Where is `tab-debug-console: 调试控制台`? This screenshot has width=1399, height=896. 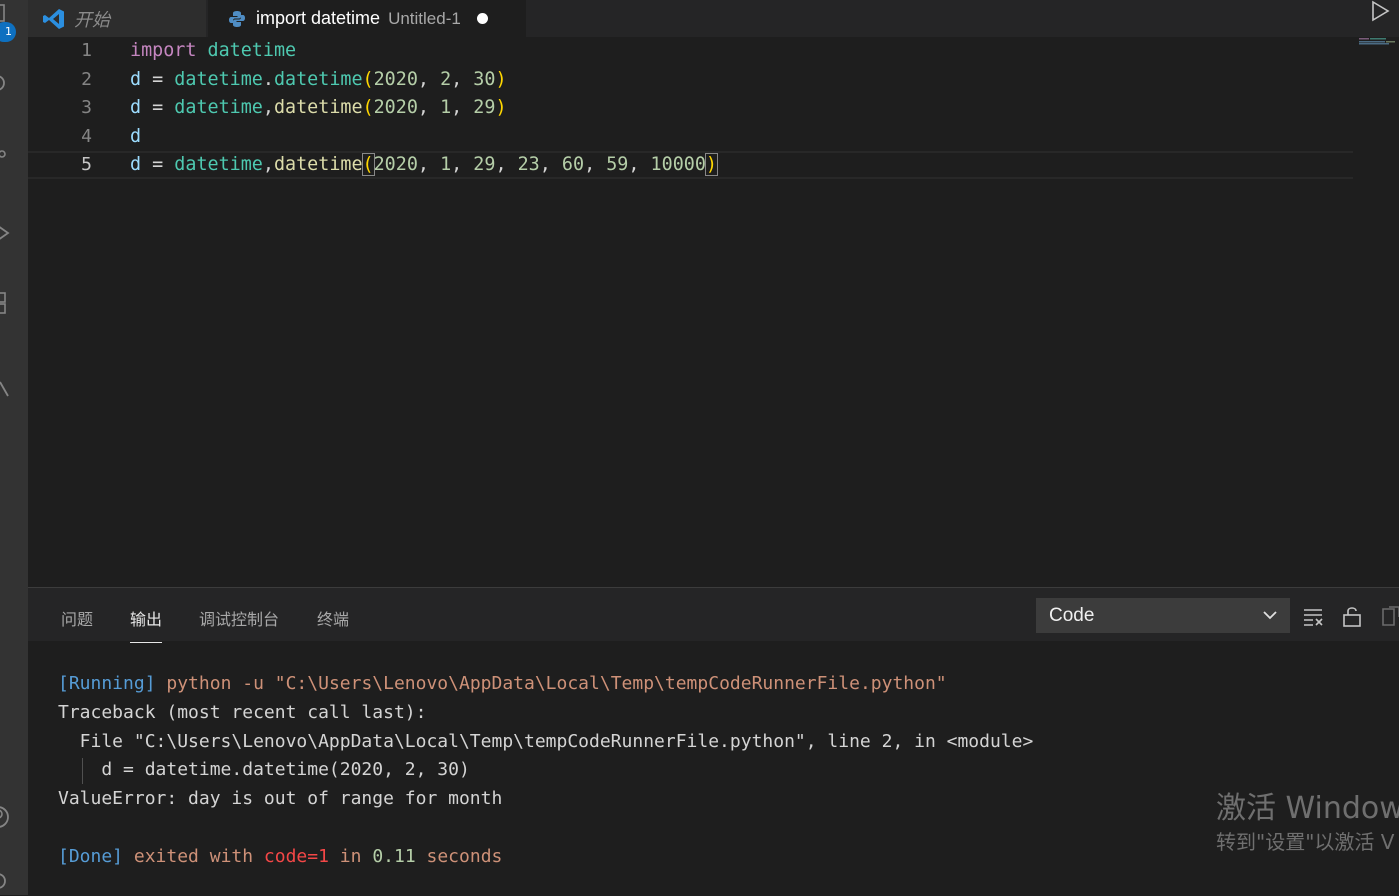
tab-debug-console: 调试控制台 is located at coordinates (239, 618).